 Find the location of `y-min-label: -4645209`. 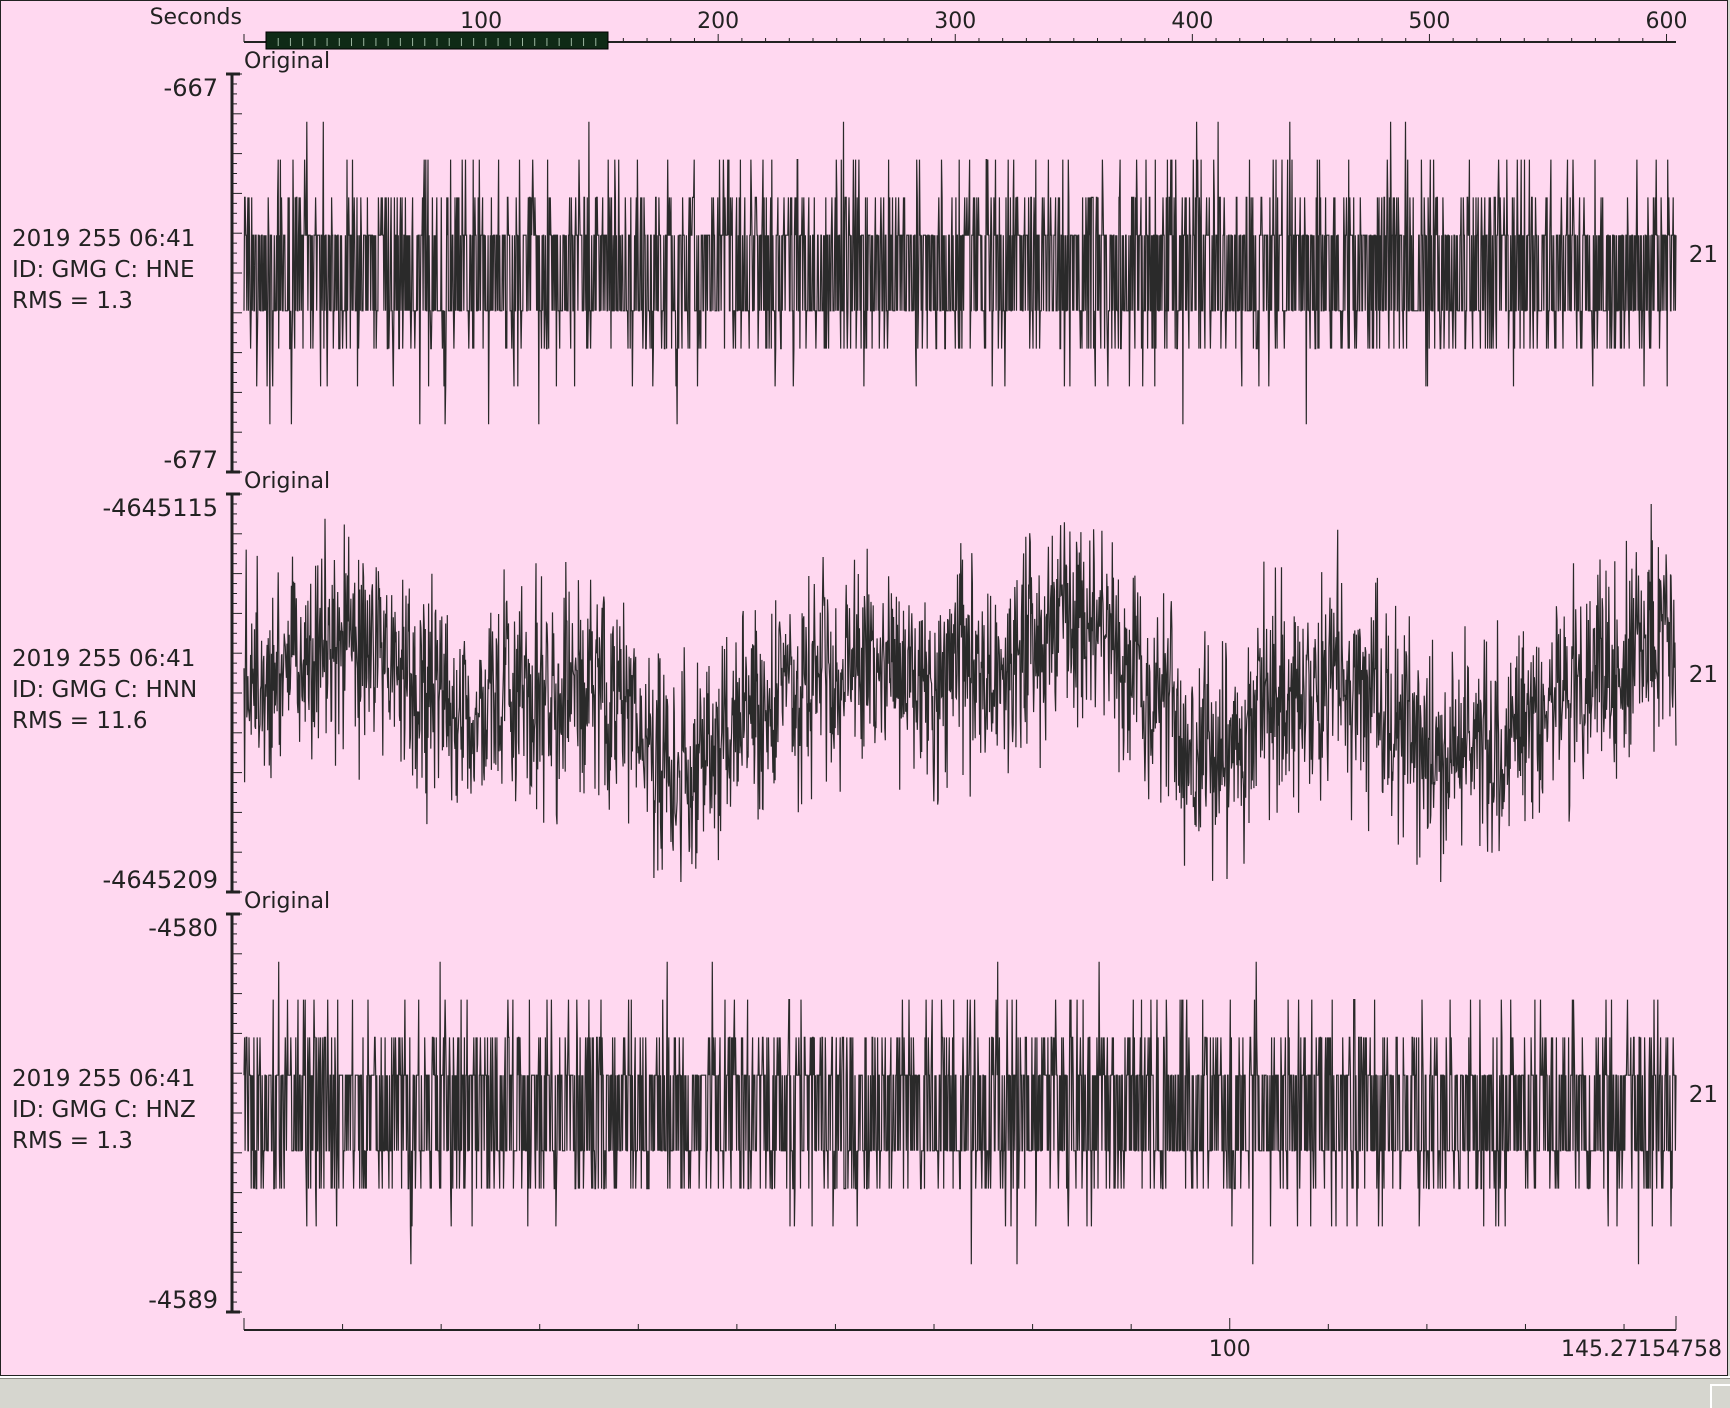

y-min-label: -4645209 is located at coordinates (160, 880).